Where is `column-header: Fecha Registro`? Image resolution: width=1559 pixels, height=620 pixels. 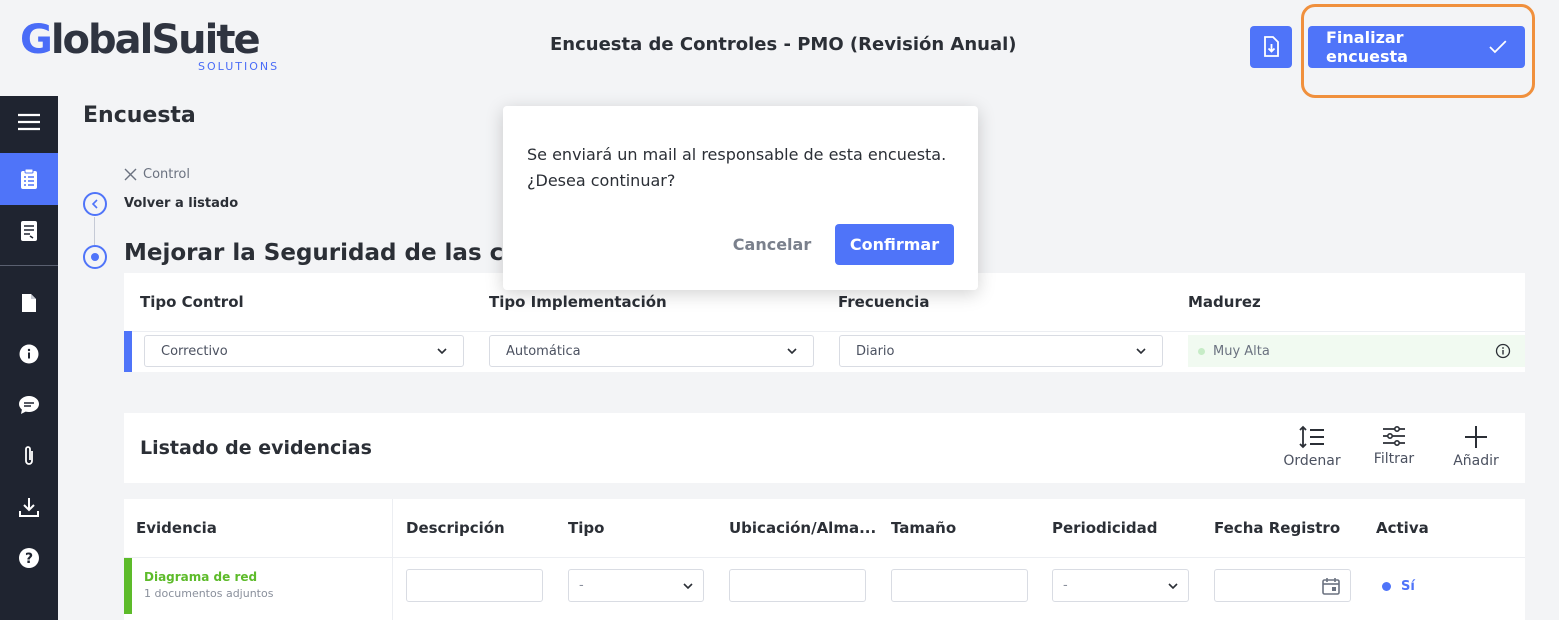
column-header: Fecha Registro is located at coordinates (1277, 528).